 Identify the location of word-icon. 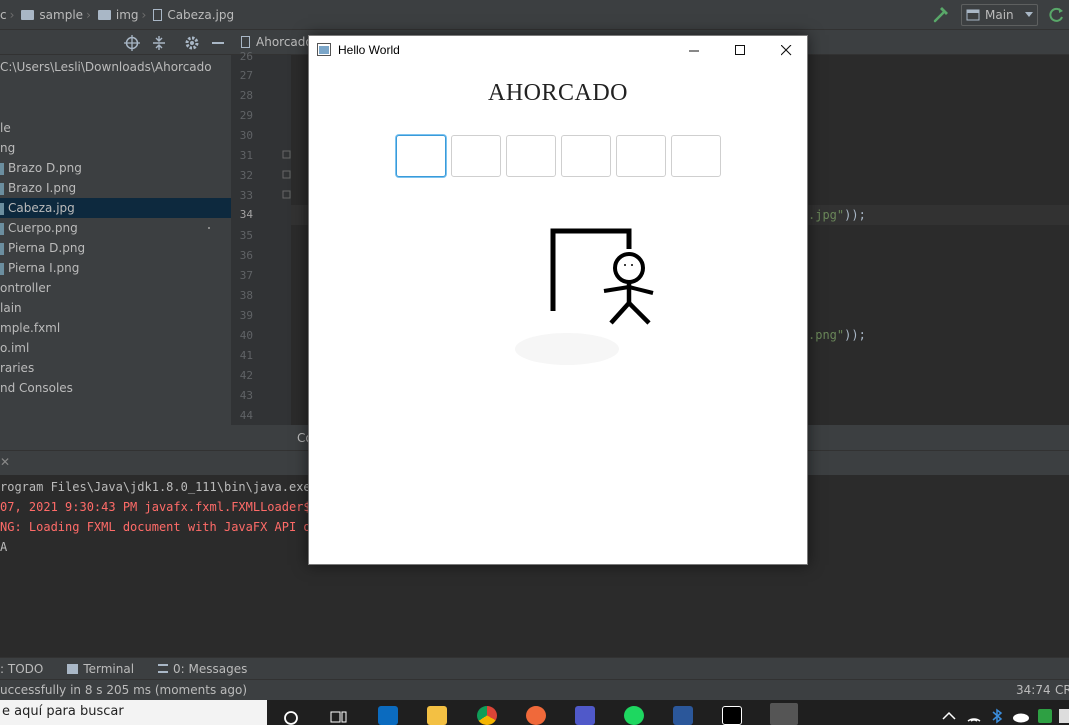
(683, 715).